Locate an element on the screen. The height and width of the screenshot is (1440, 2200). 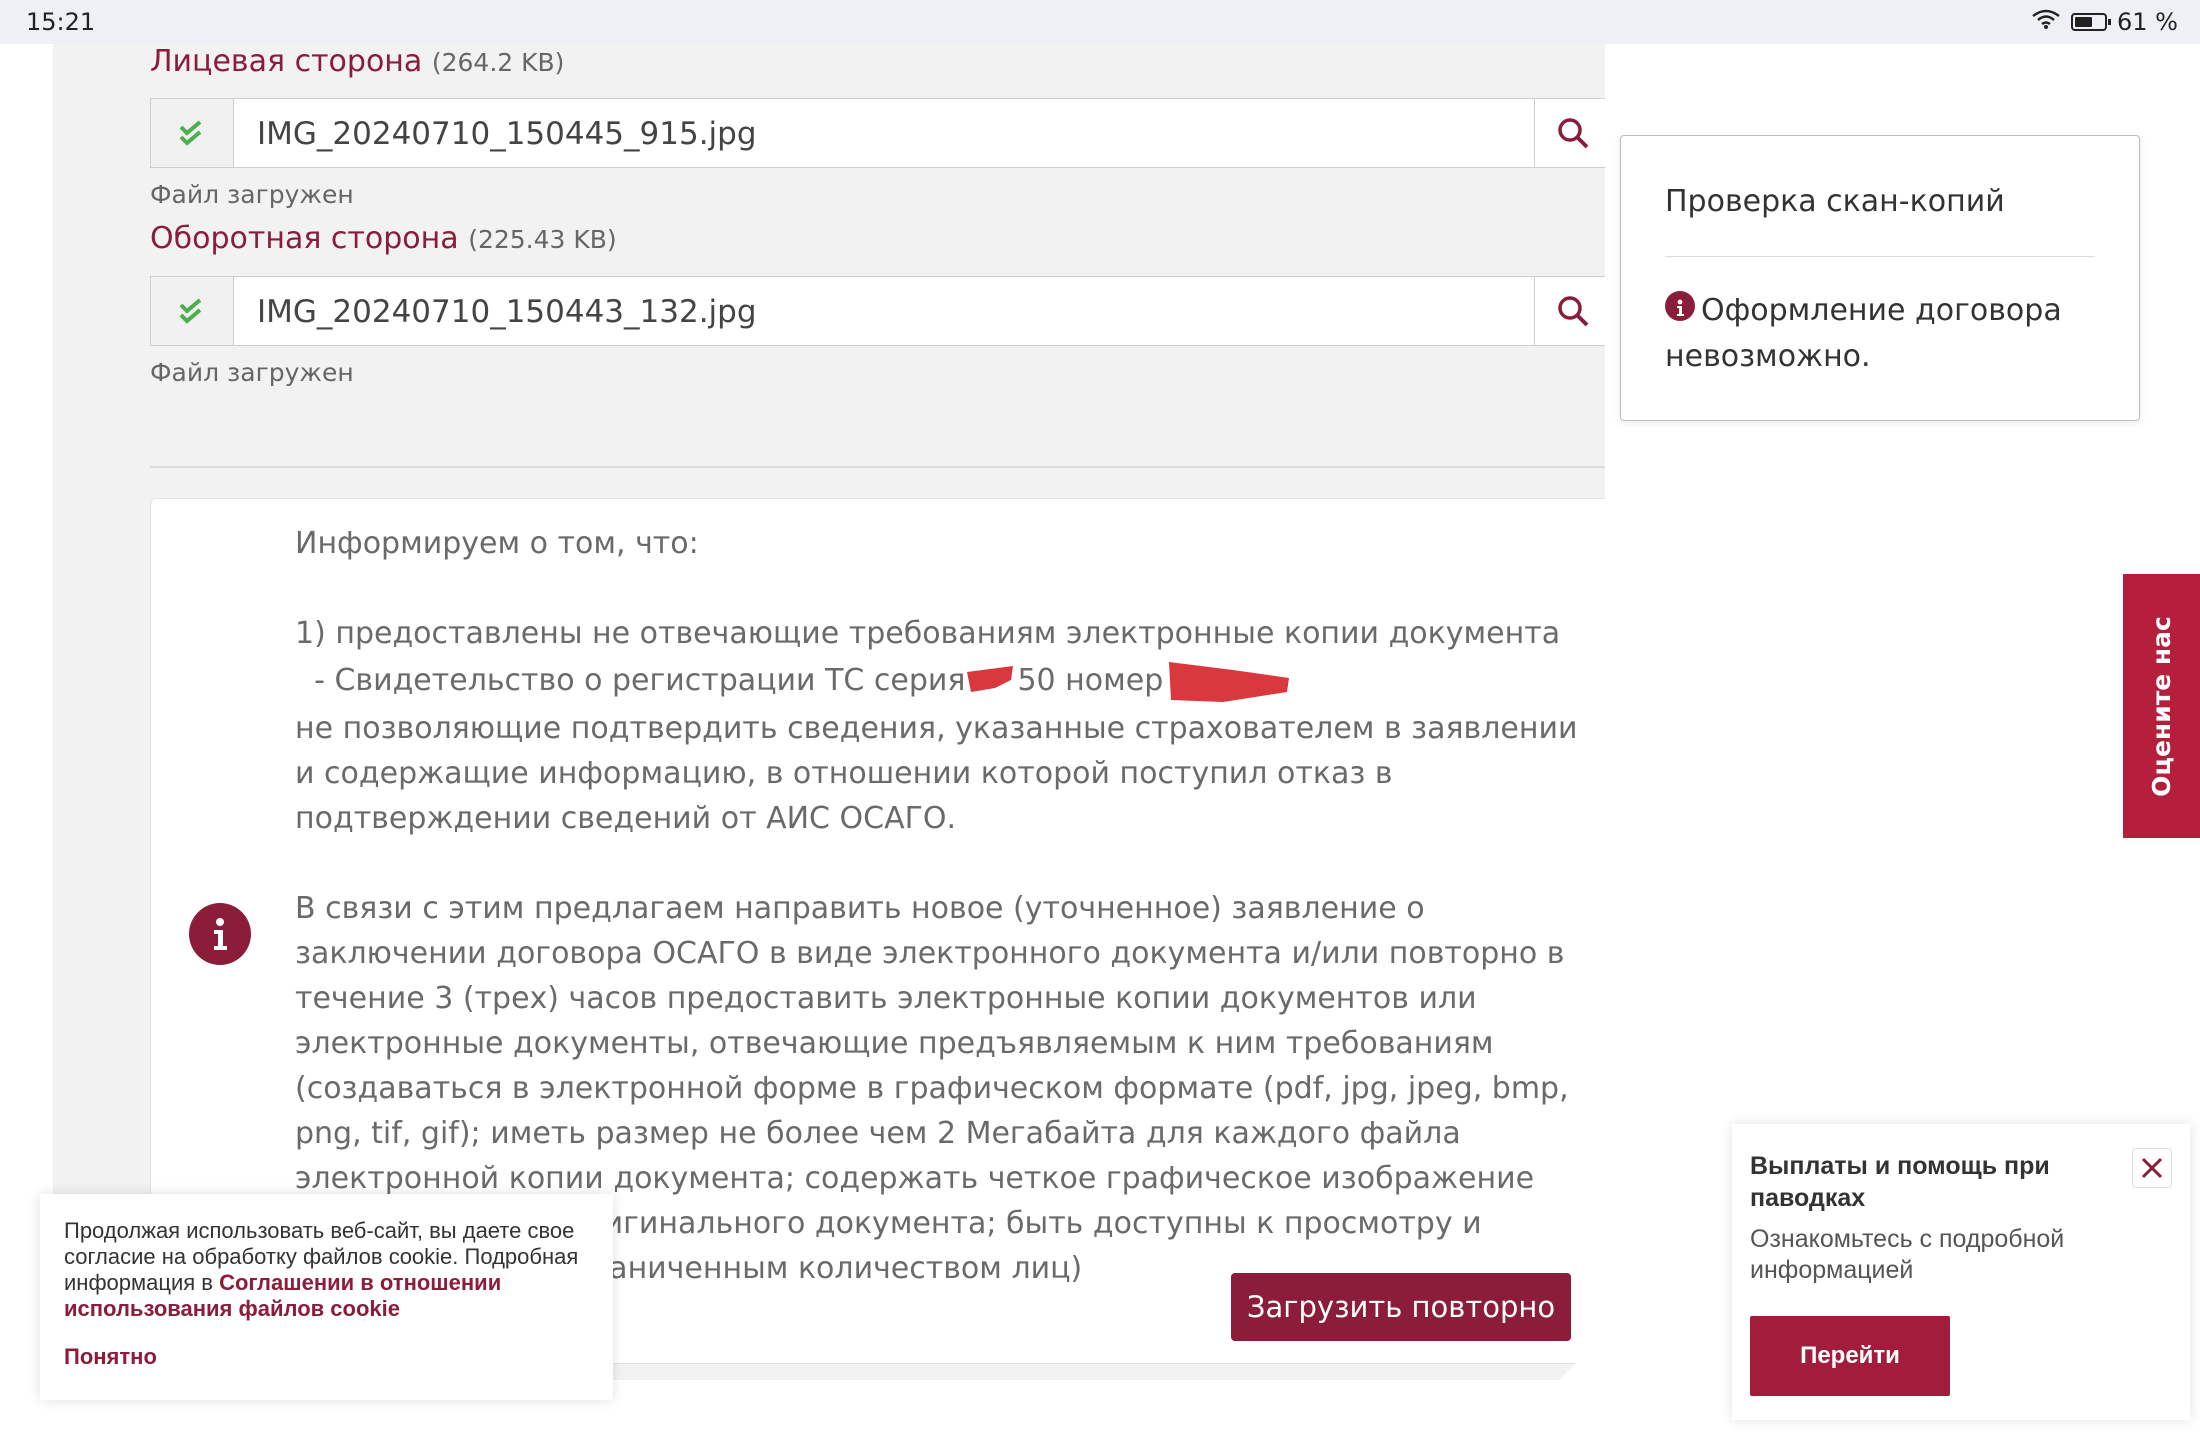
back-side-file-name: IMG_20240710_150443_132.jpg is located at coordinates (507, 312).